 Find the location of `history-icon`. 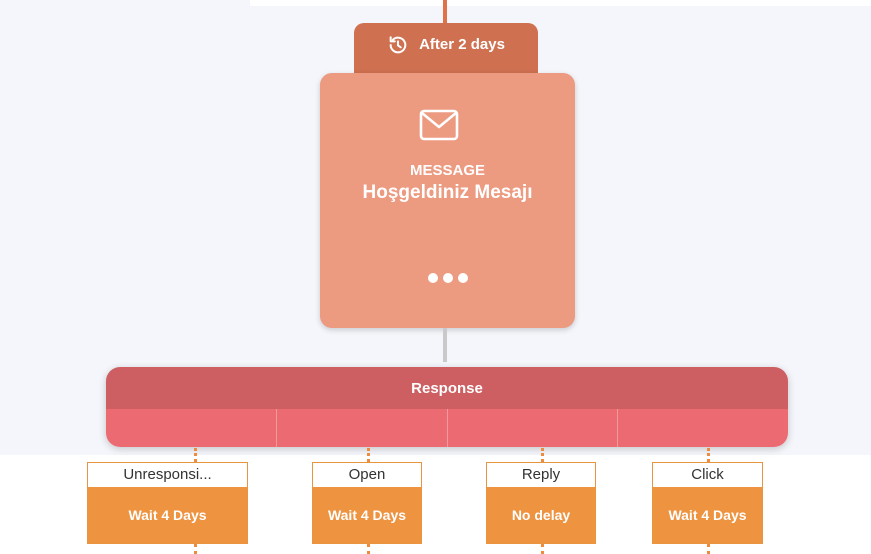

history-icon is located at coordinates (398, 45).